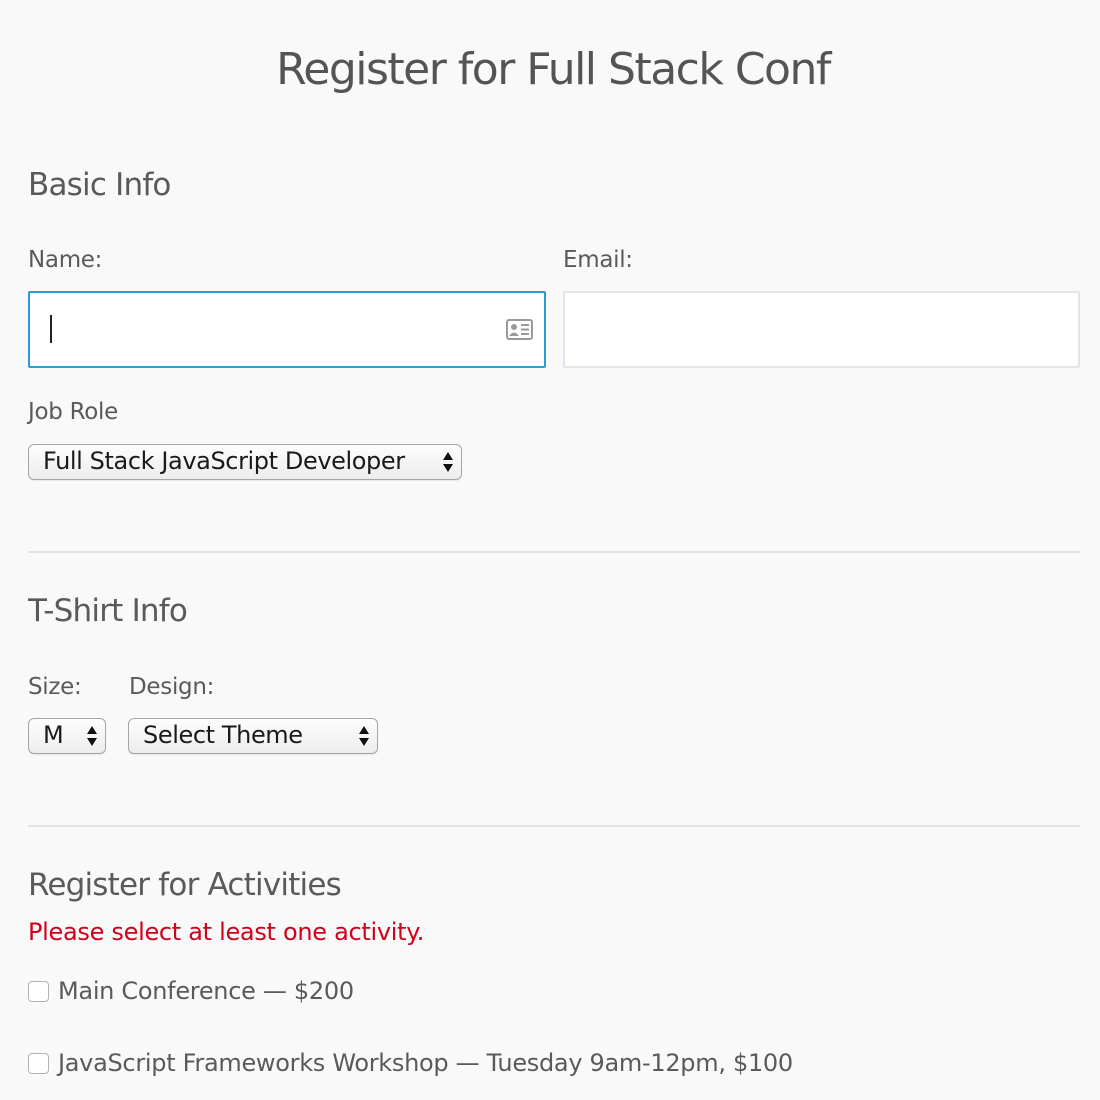  Describe the element at coordinates (108, 611) in the screenshot. I see `tshirt-info-heading: T-Shirt Info` at that location.